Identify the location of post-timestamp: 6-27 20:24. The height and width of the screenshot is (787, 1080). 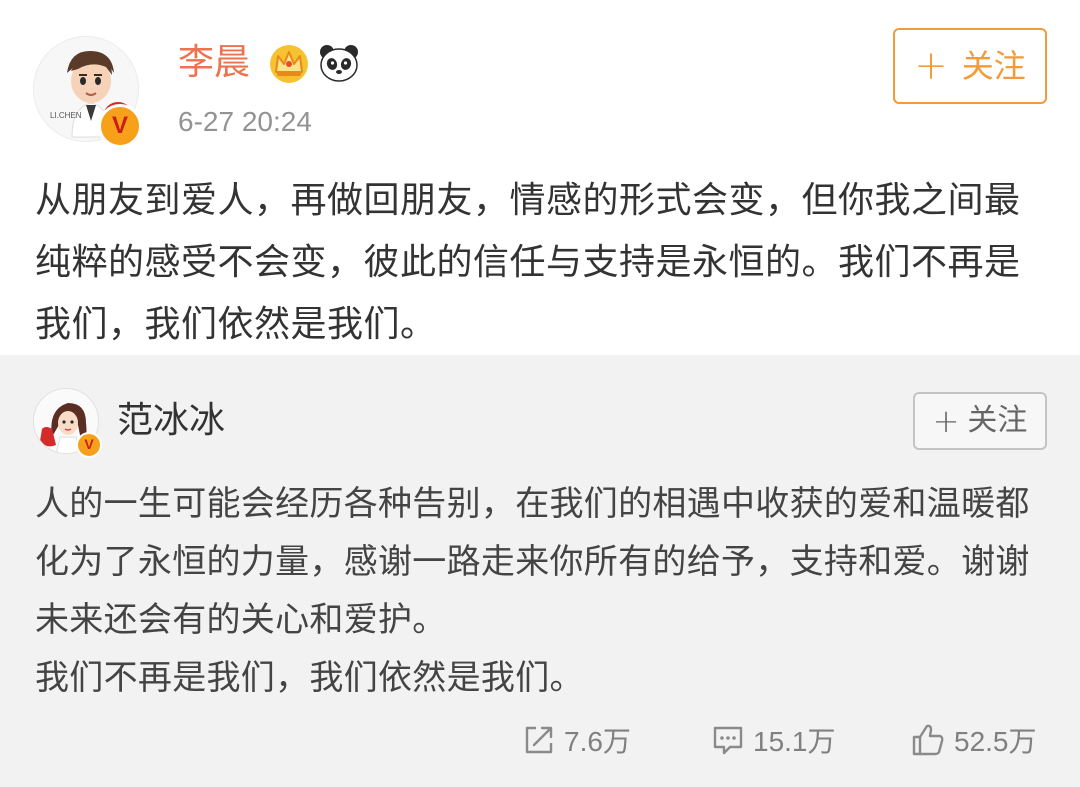
(245, 122).